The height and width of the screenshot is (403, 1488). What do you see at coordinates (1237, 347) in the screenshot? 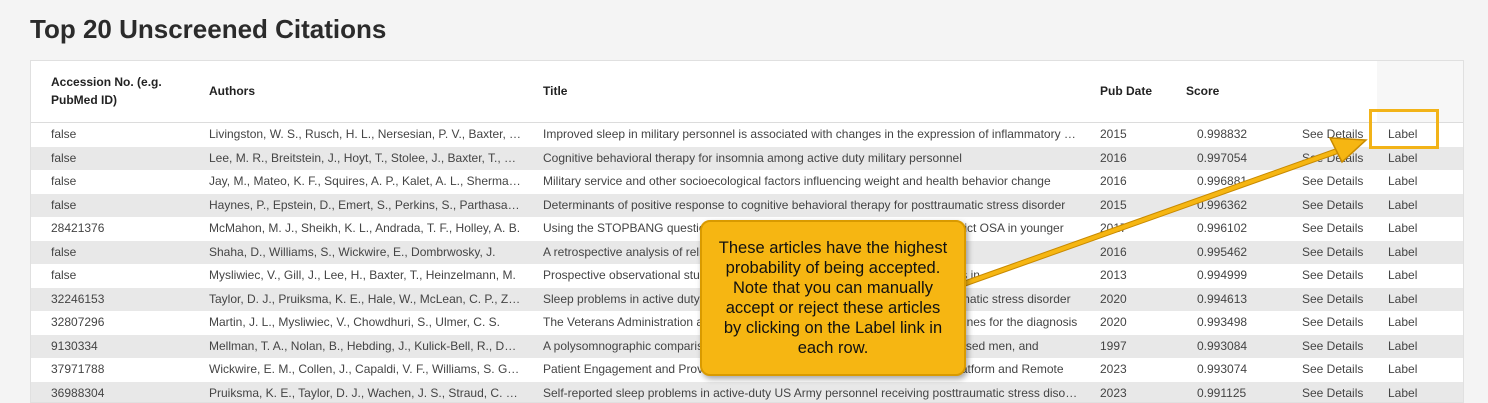
I see `cell-score: 0.993084` at bounding box center [1237, 347].